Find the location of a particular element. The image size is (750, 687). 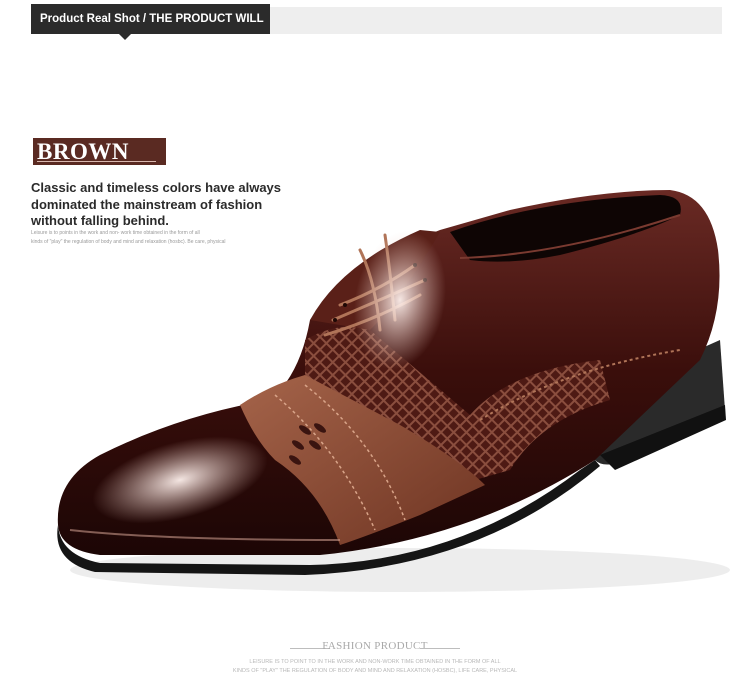

badge-underline is located at coordinates (96, 161).